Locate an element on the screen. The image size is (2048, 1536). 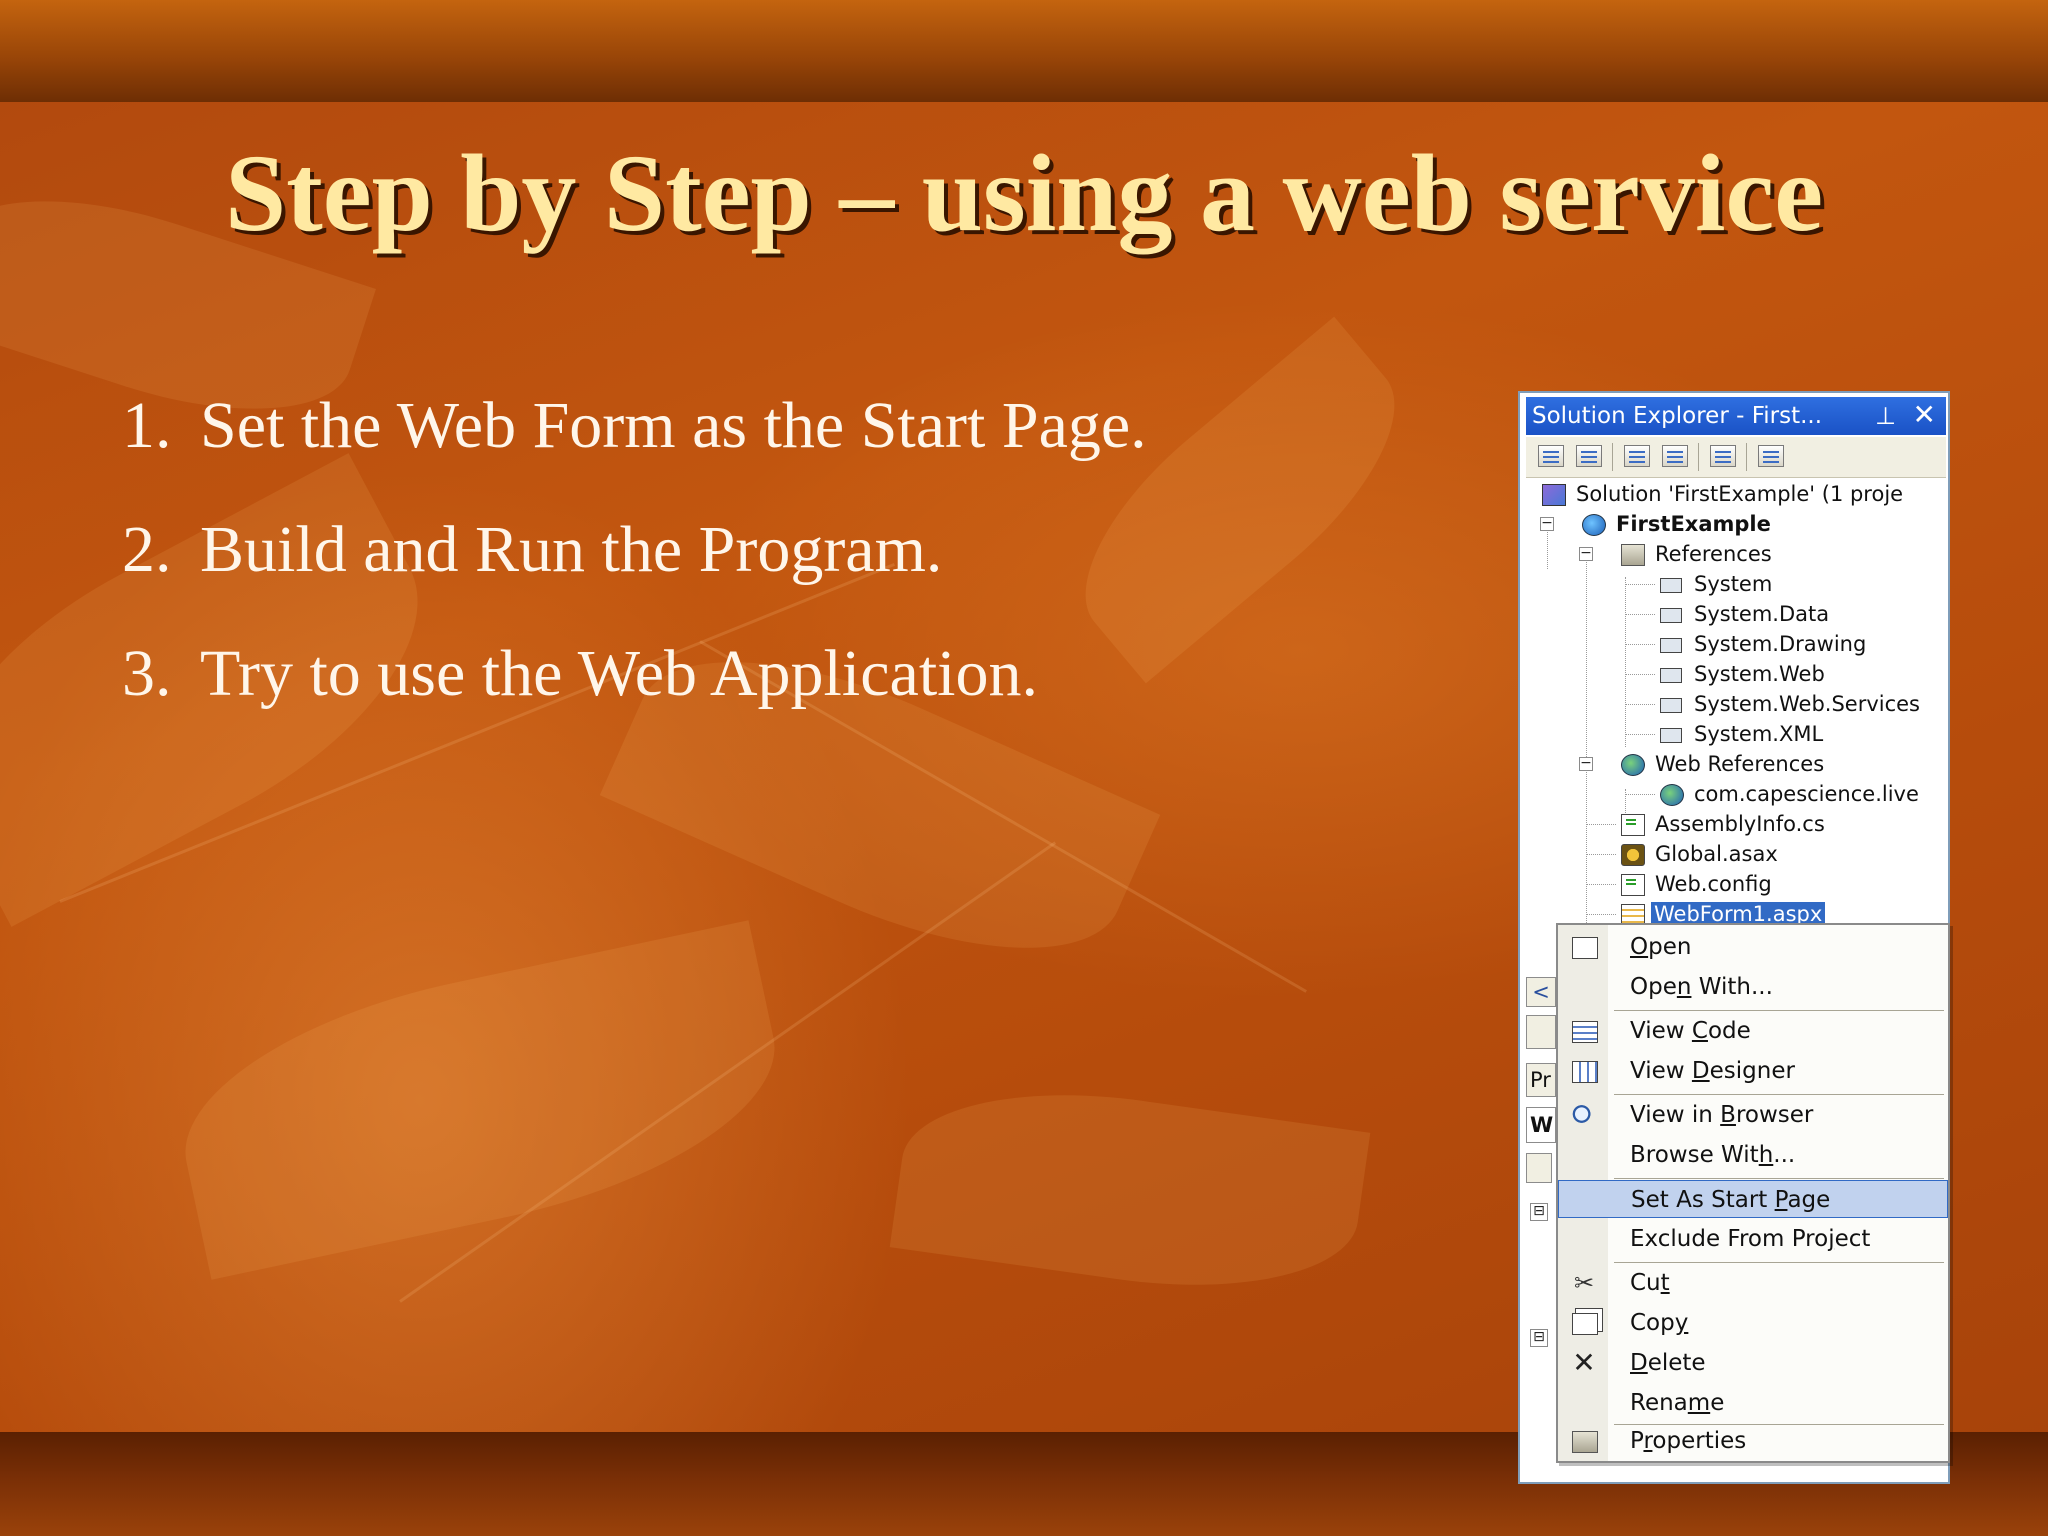
menu-item-view-code: View Code is located at coordinates (1753, 1031).